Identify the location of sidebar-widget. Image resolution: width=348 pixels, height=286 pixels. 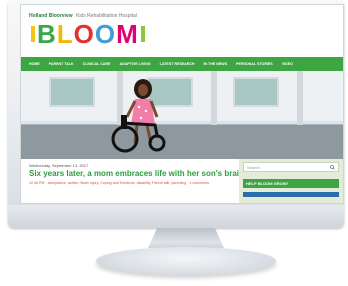
(291, 194).